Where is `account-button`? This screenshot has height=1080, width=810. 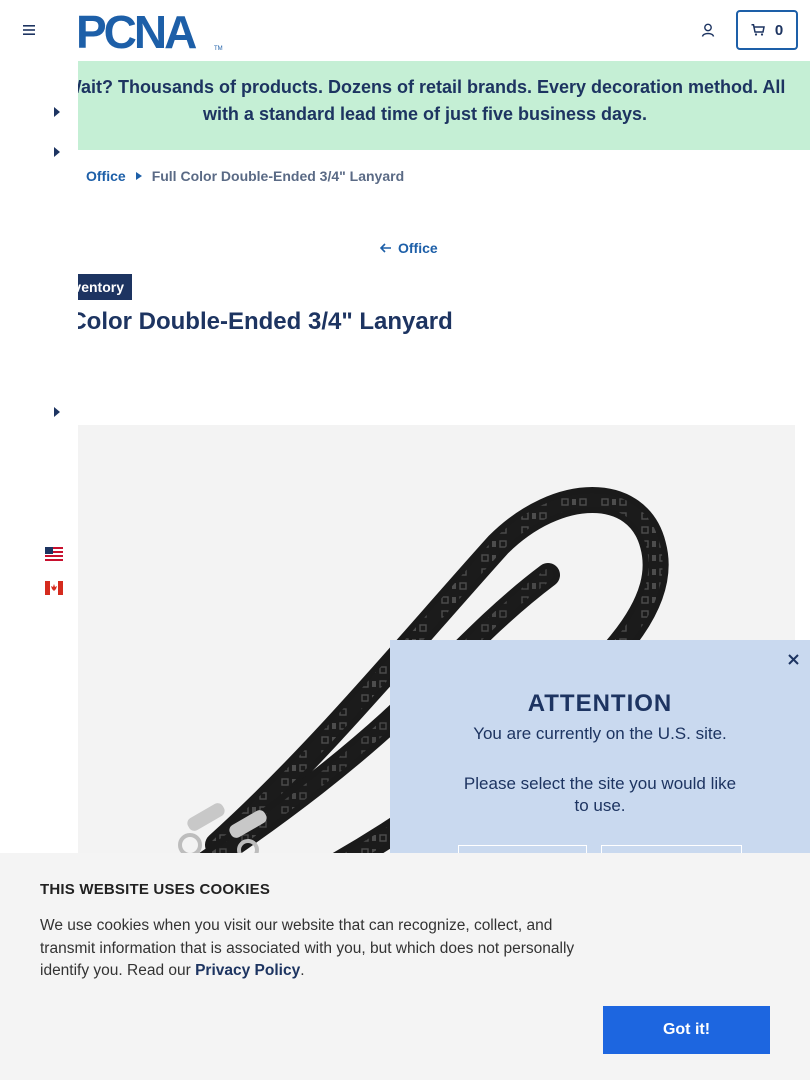
account-button is located at coordinates (708, 30).